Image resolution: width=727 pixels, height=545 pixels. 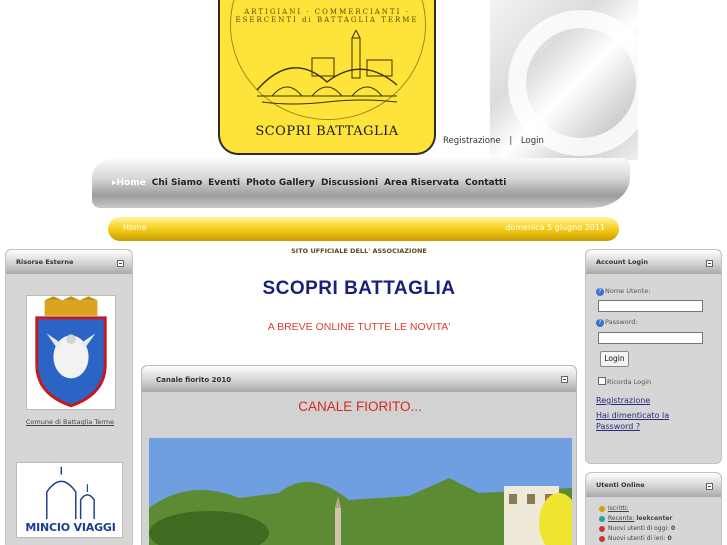 I want to click on users-icon, so click(x=602, y=508).